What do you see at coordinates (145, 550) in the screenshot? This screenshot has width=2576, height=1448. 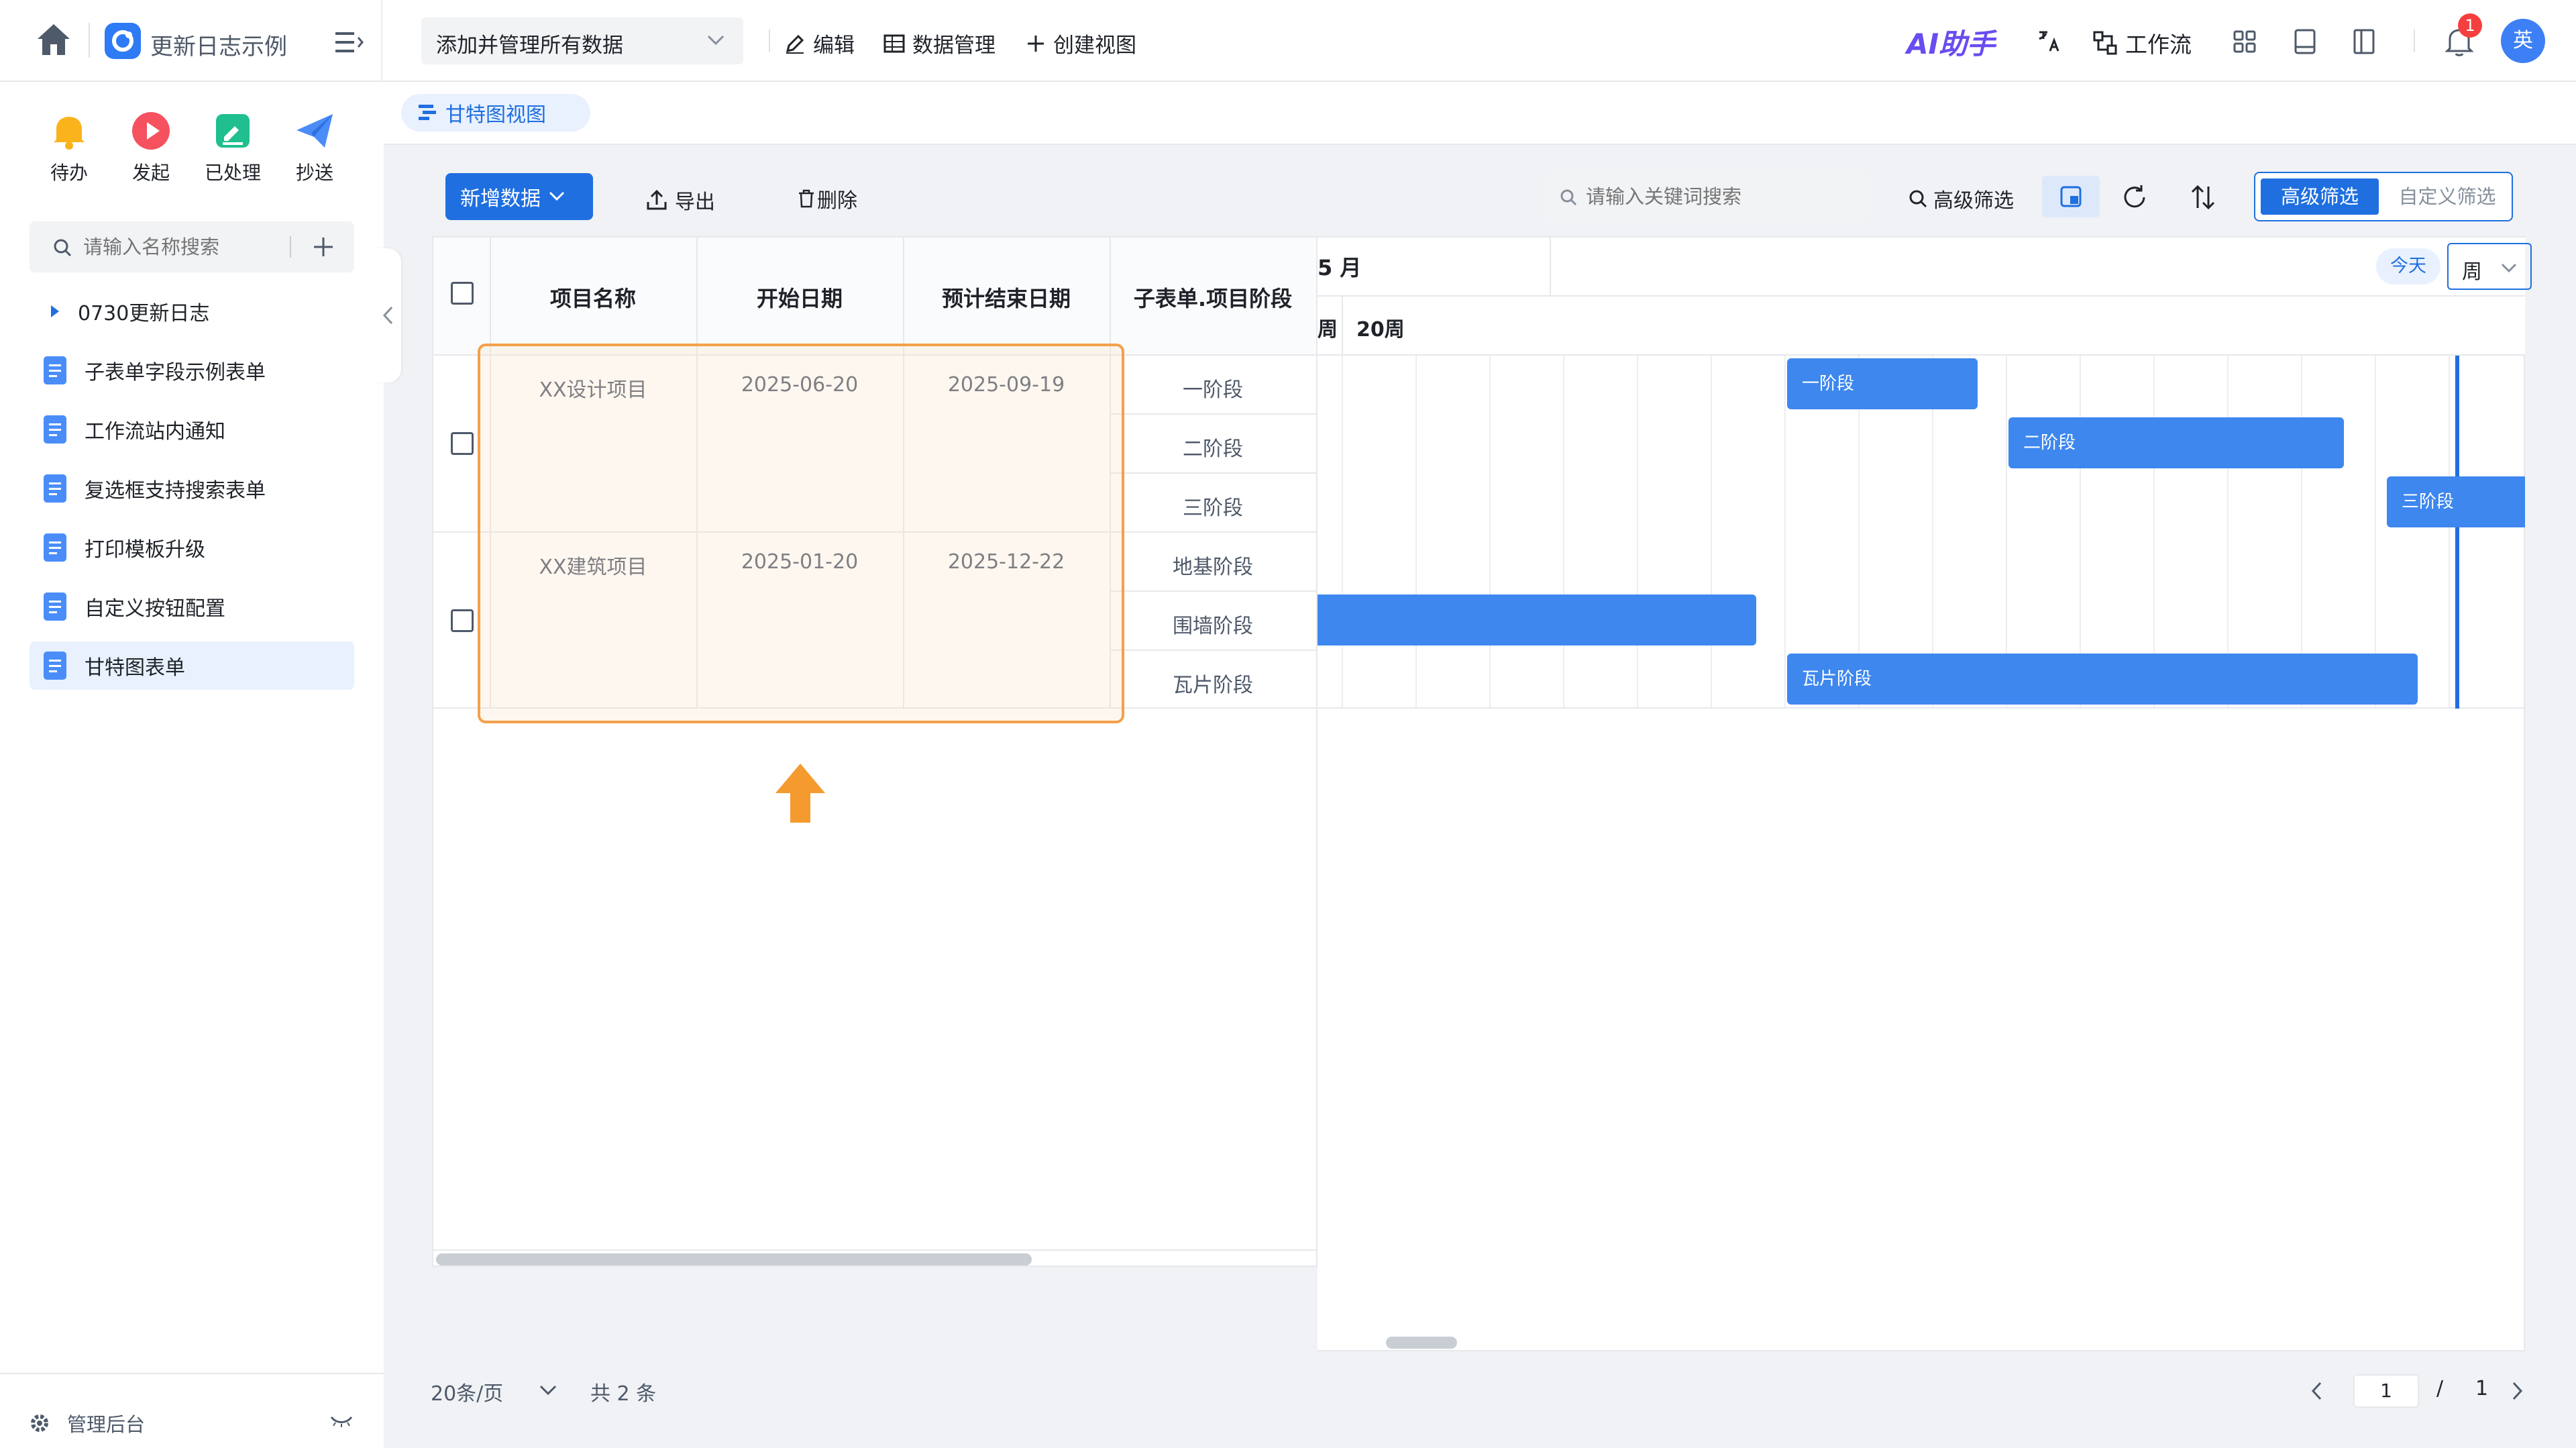 I see `sidebar-item-label: 打印模板升级` at bounding box center [145, 550].